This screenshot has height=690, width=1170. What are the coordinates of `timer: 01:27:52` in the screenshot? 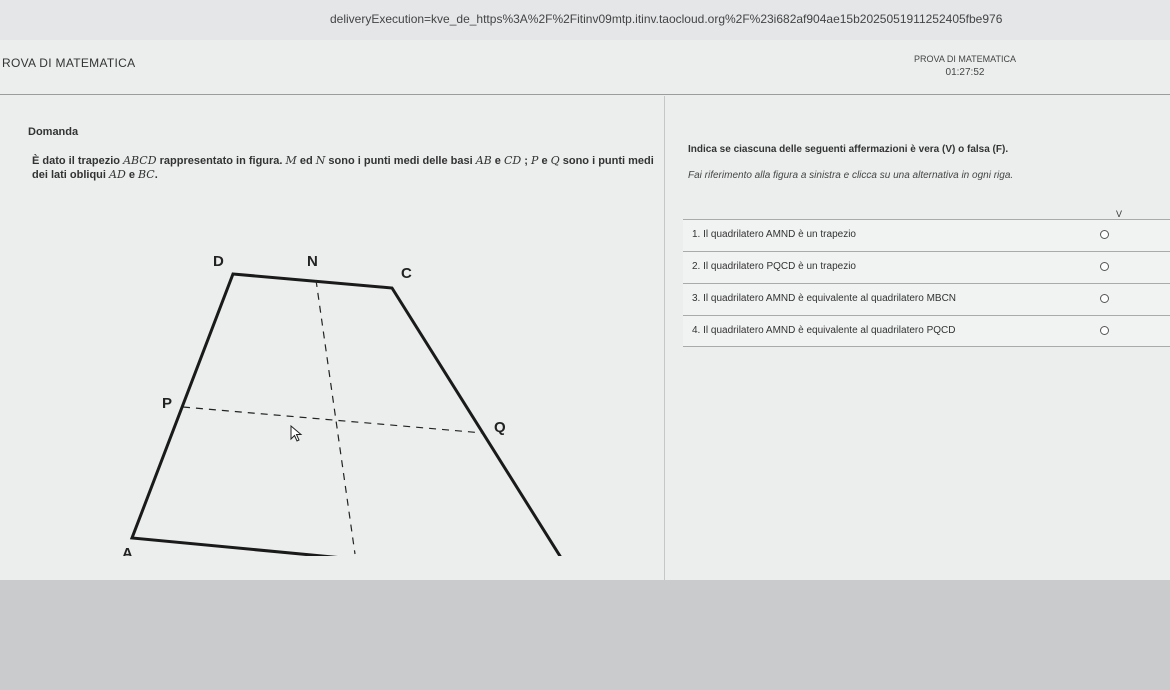 It's located at (965, 72).